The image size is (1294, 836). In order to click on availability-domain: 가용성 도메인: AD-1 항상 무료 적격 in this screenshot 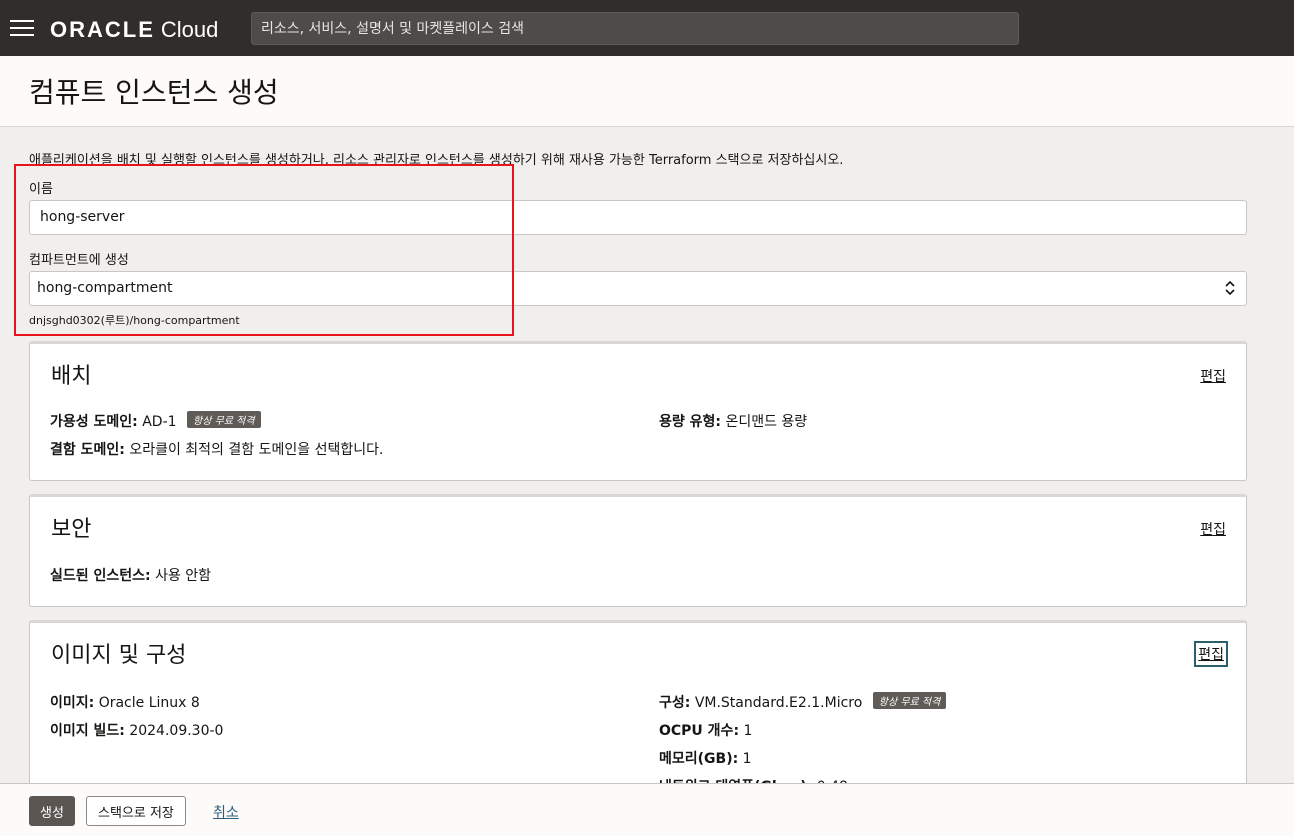, I will do `click(155, 421)`.